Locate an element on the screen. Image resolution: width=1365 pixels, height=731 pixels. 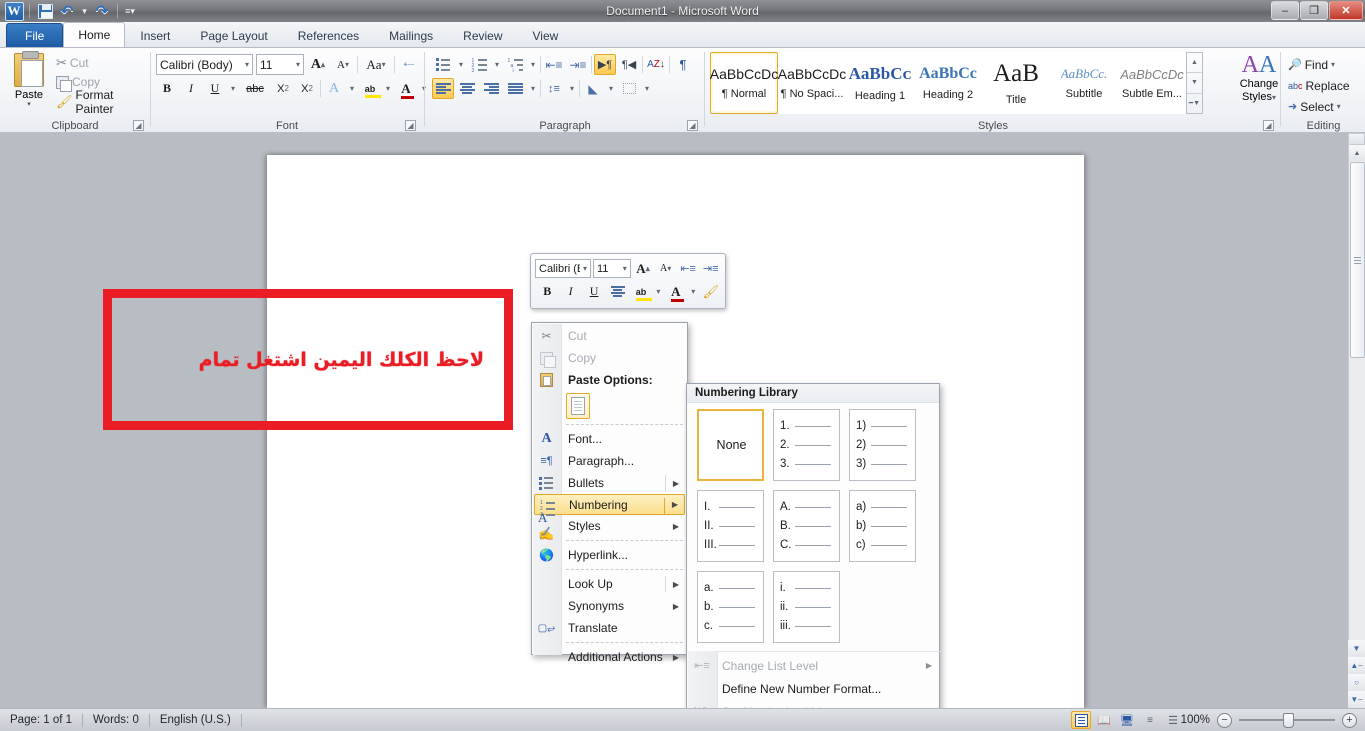
style-heading-1: AaBbCᴄ Heading 1 is located at coordinates (880, 83).